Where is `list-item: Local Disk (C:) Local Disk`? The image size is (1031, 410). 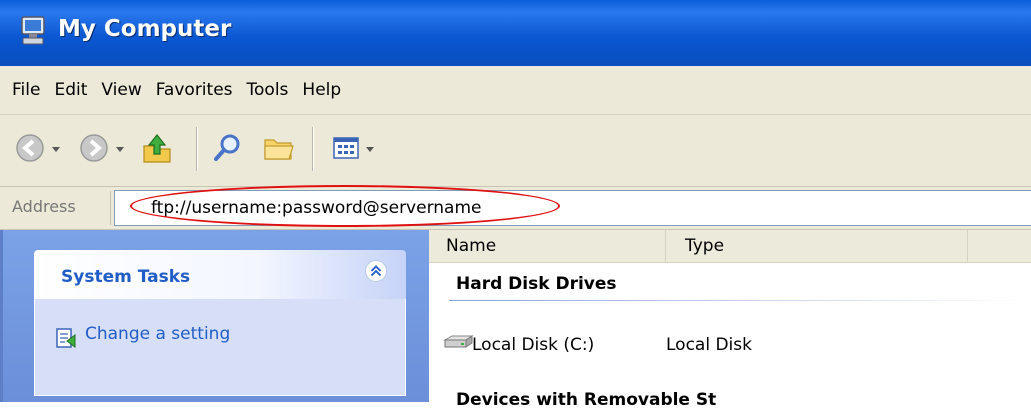
list-item: Local Disk (C:) Local Disk is located at coordinates (722, 345).